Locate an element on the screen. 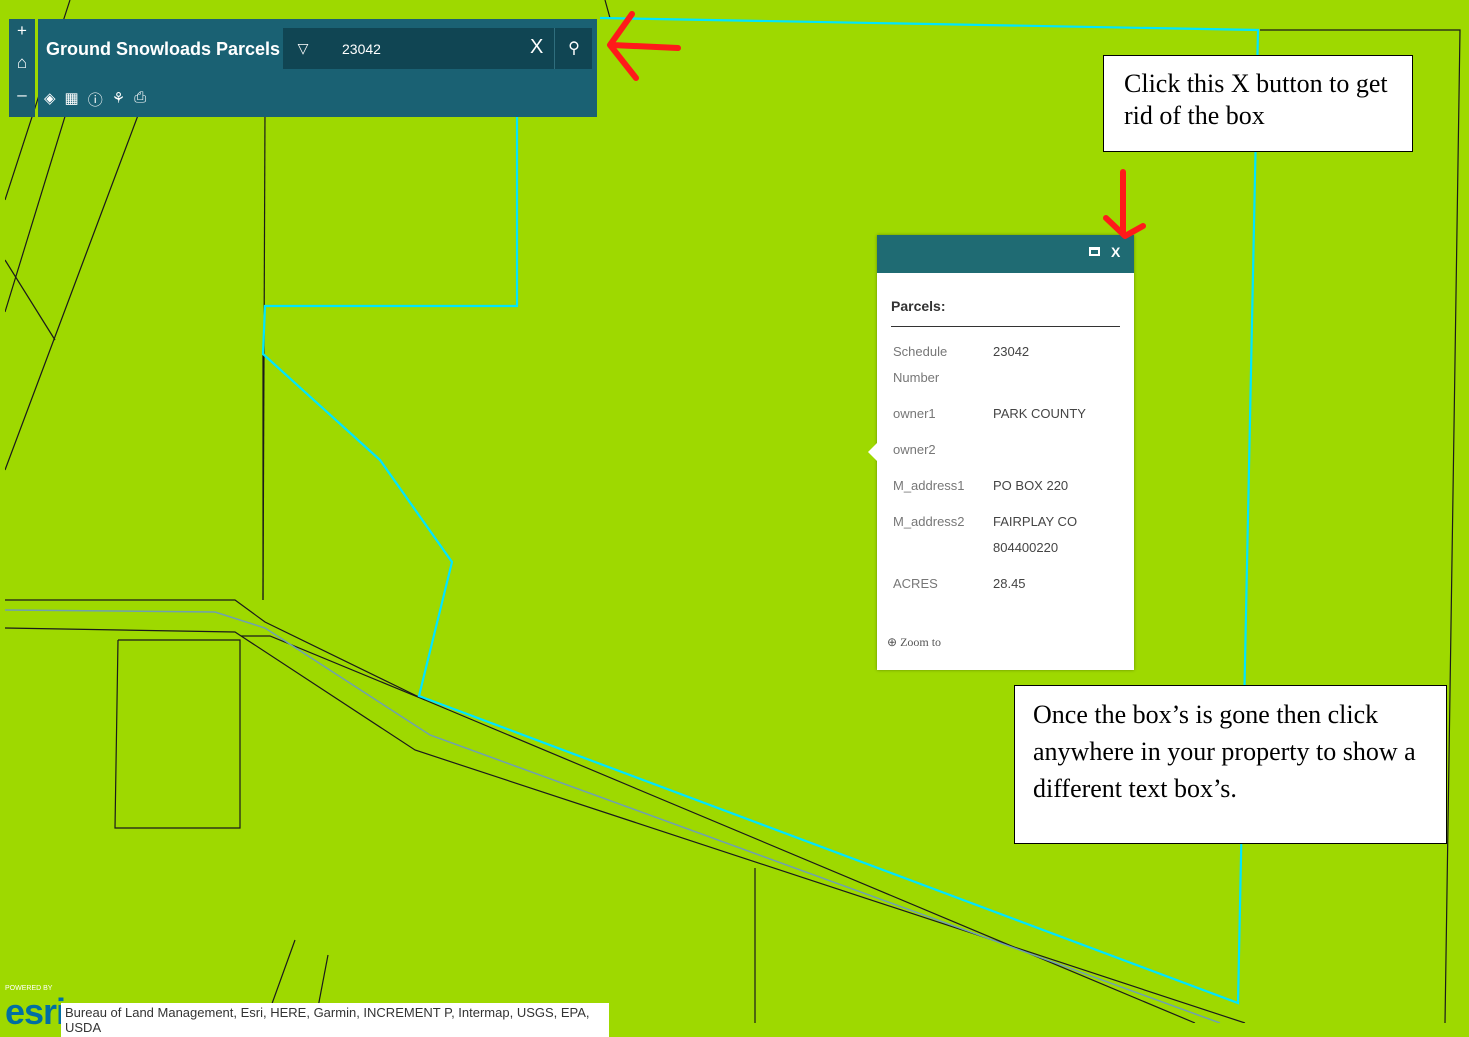  field-row: M_address2 FAIRPLAY CO 804400220 is located at coordinates (993, 535).